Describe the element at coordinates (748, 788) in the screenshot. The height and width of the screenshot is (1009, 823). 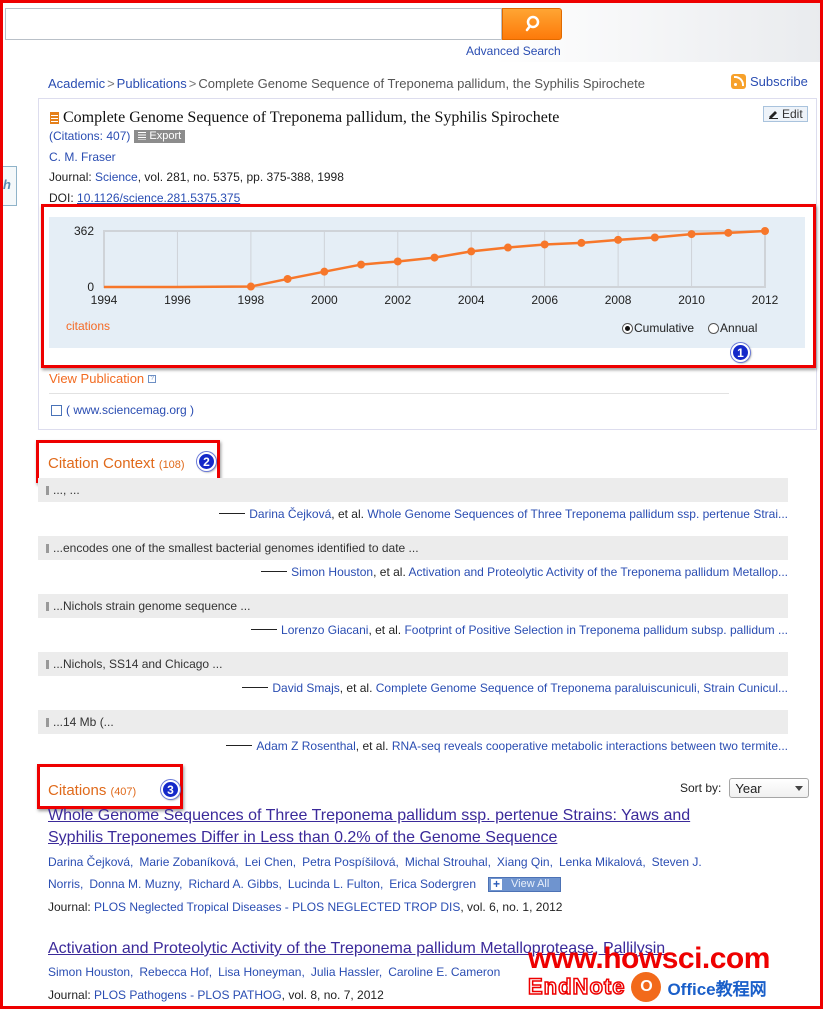
I see `sort-value: Year` at that location.